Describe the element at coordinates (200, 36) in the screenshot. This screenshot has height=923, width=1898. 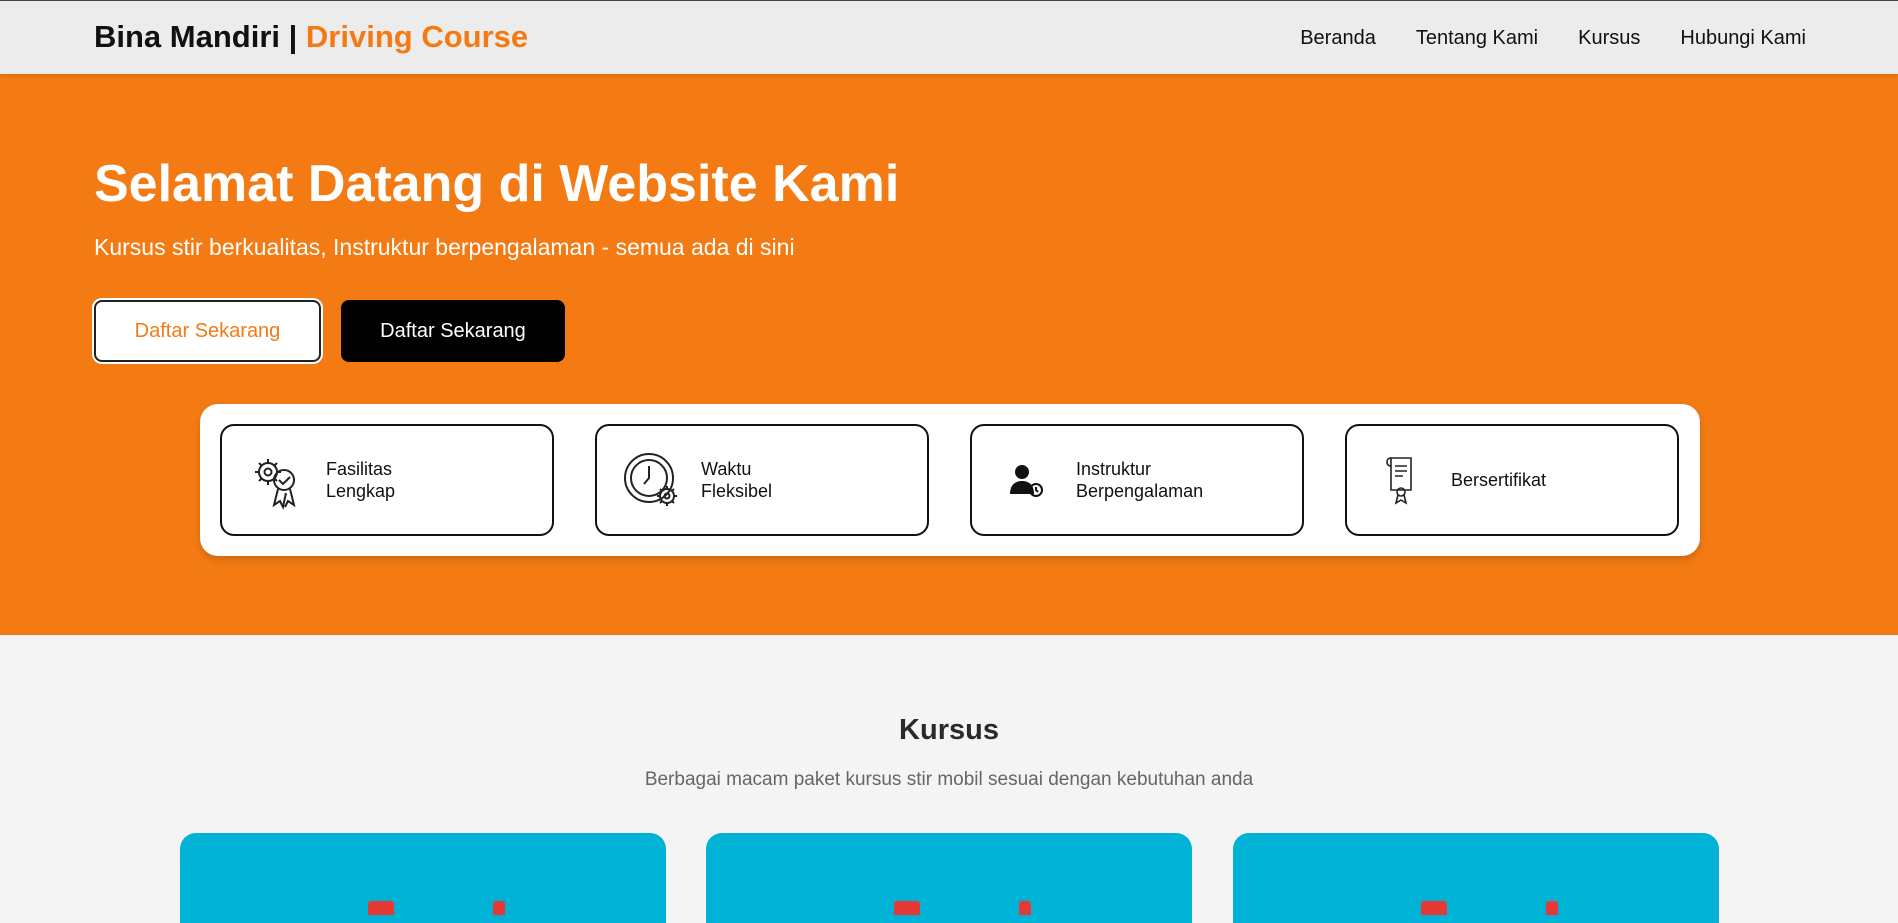
I see `brand-main-text: Bina Mandiri |` at that location.